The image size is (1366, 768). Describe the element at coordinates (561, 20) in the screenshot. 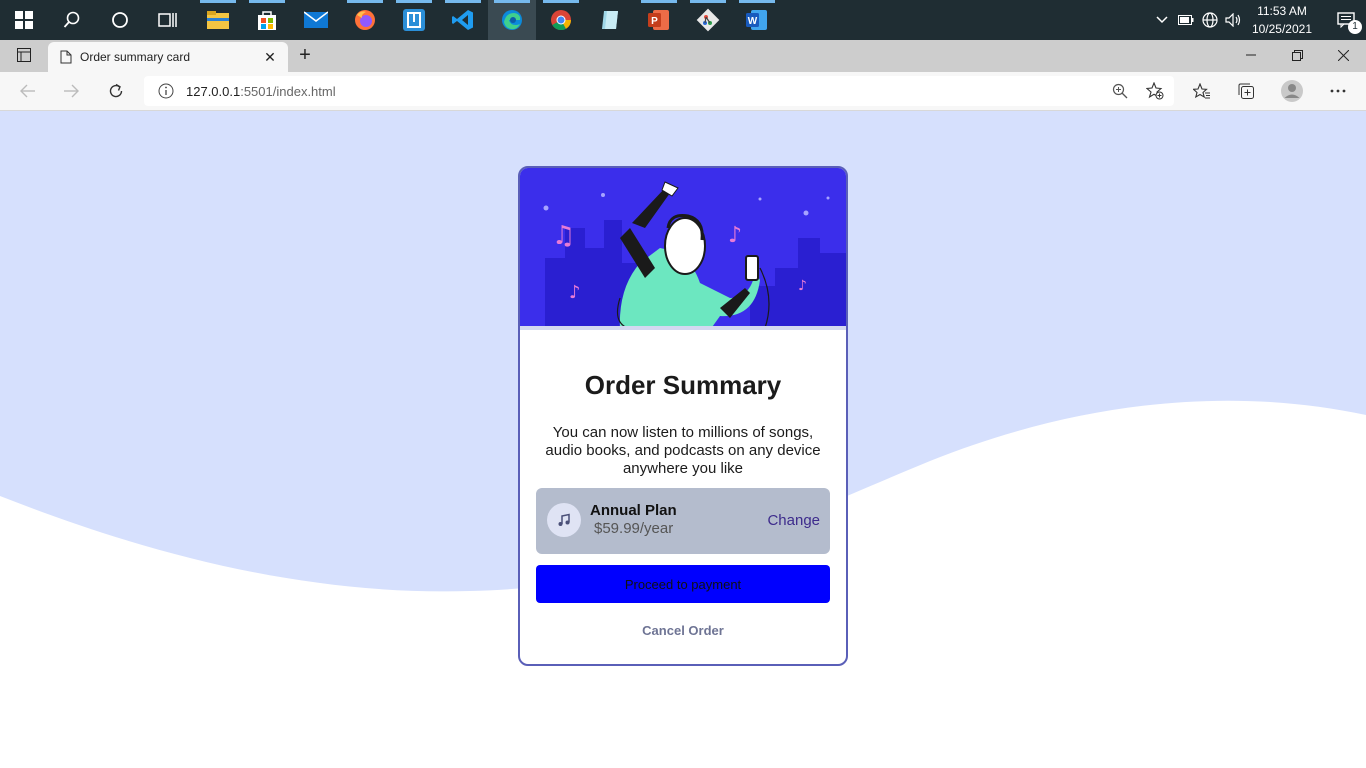

I see `chrome-icon` at that location.